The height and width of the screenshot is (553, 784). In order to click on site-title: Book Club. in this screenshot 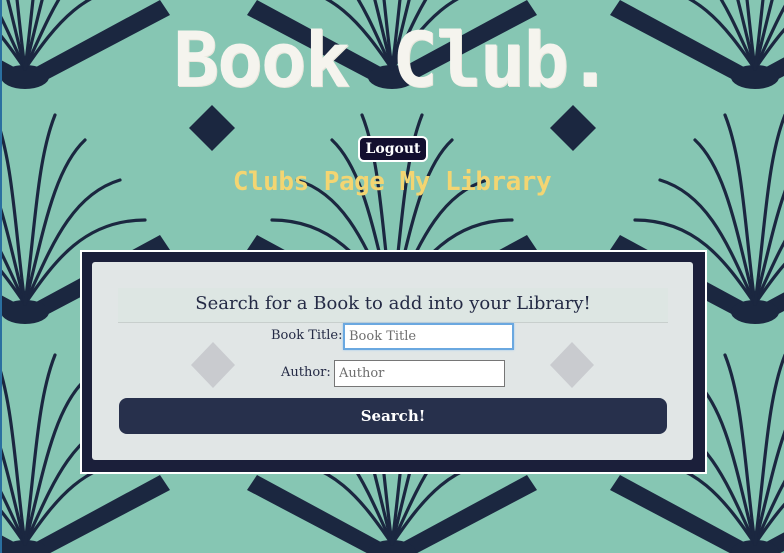, I will do `click(393, 59)`.